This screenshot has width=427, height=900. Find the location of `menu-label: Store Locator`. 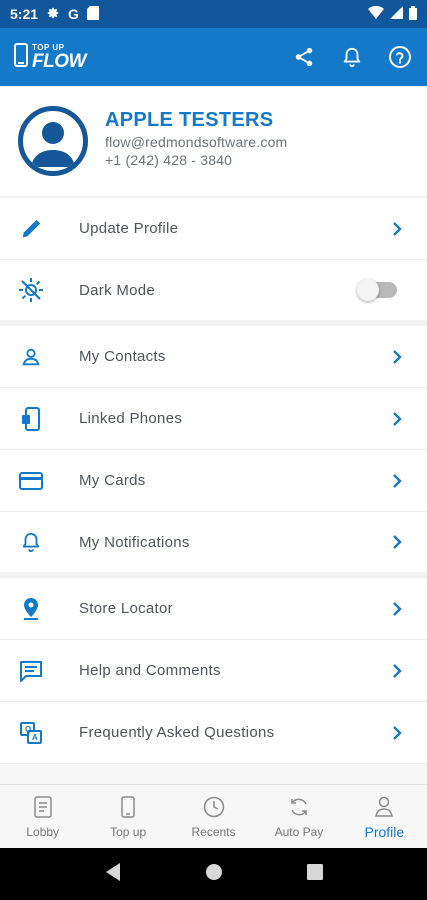

menu-label: Store Locator is located at coordinates (126, 608).